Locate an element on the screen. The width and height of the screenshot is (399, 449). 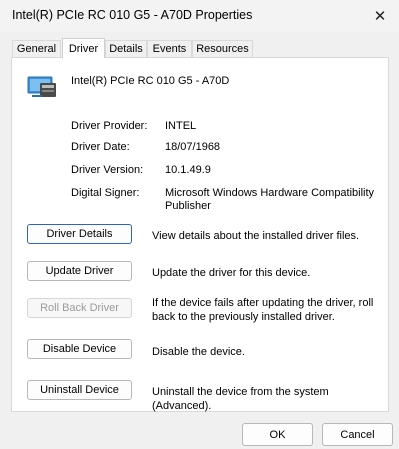
driver-version-value: 10.1.49.9 is located at coordinates (188, 170).